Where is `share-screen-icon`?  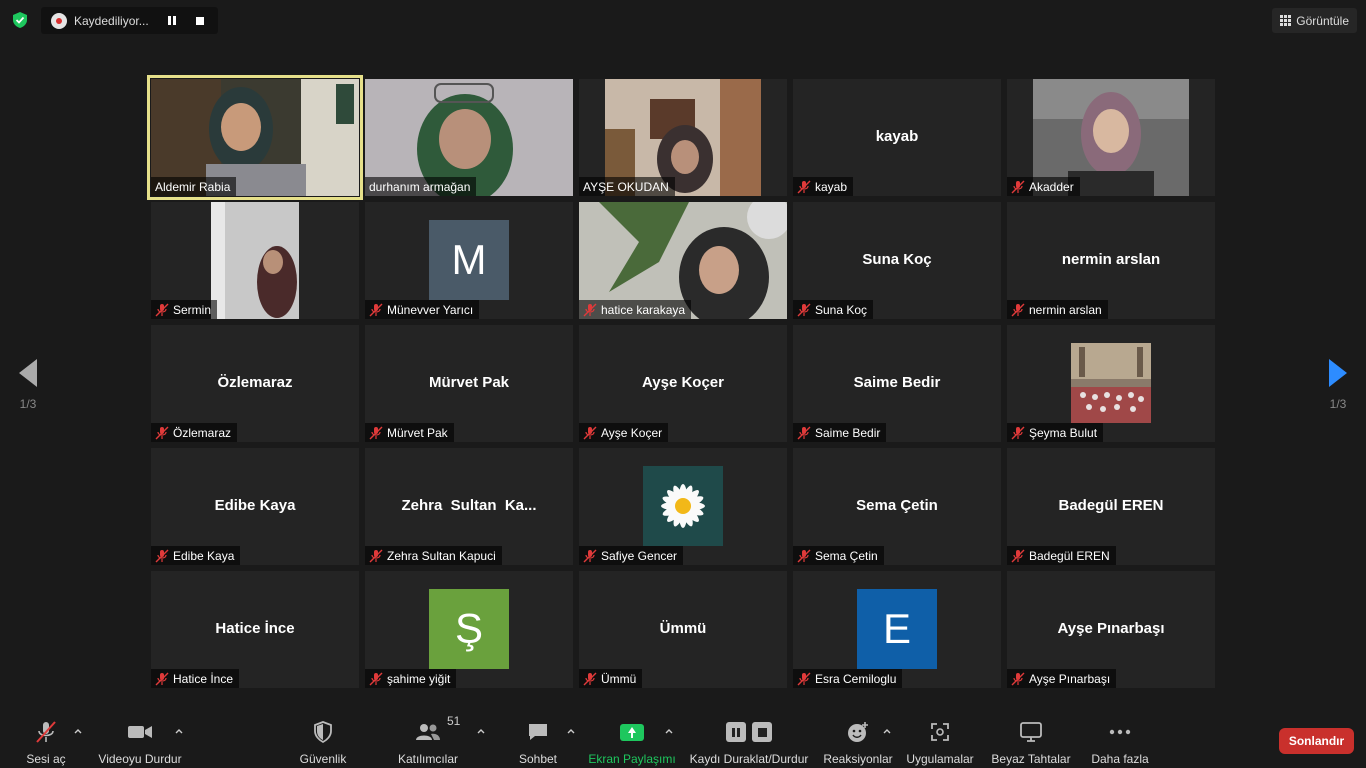
share-screen-icon is located at coordinates (632, 732).